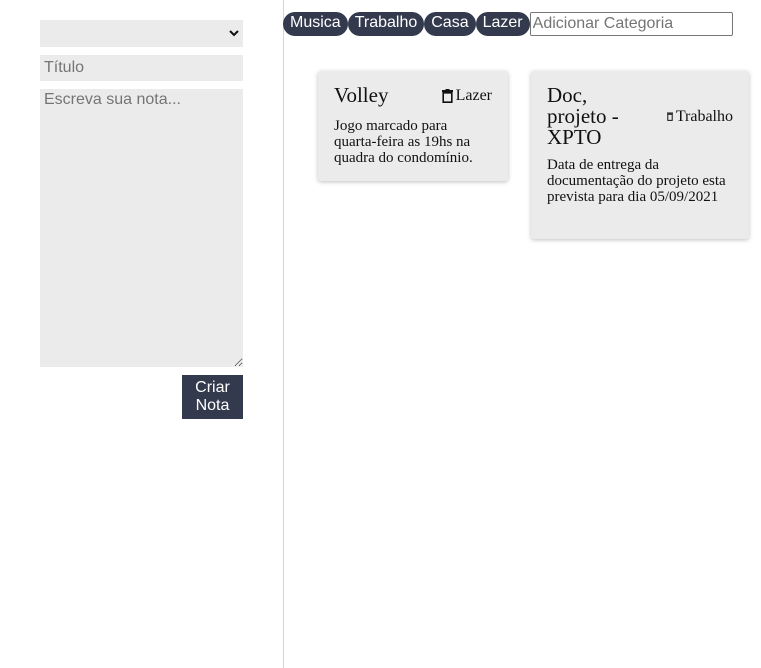  Describe the element at coordinates (583, 116) in the screenshot. I see `note-title: Doc, projeto - XPTO` at that location.